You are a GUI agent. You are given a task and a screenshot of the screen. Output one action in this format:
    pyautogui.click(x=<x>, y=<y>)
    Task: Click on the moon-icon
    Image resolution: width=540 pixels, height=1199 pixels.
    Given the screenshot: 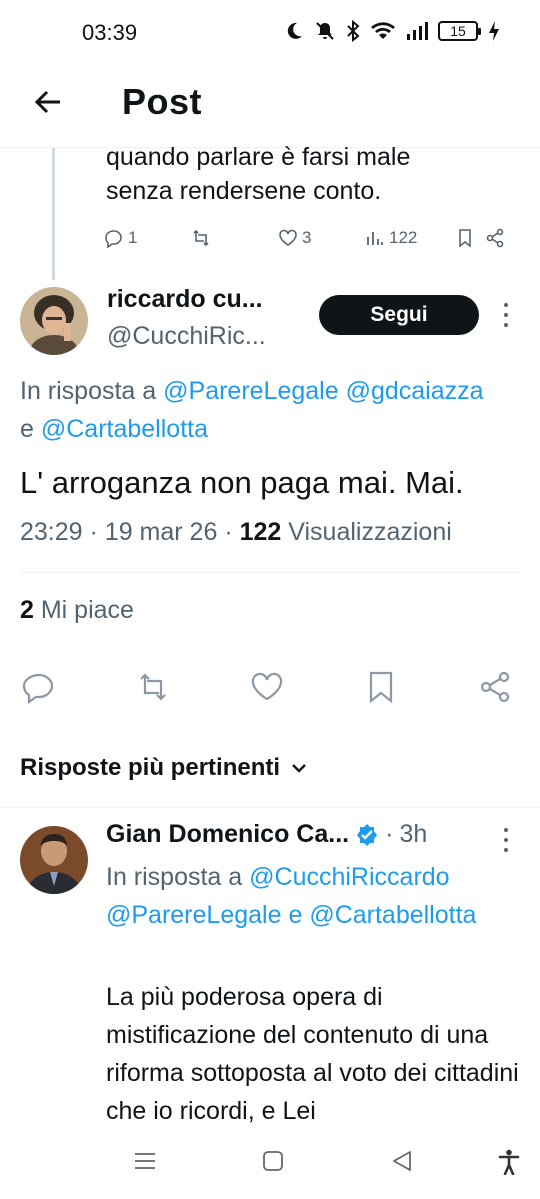 What is the action you would take?
    pyautogui.click(x=294, y=30)
    